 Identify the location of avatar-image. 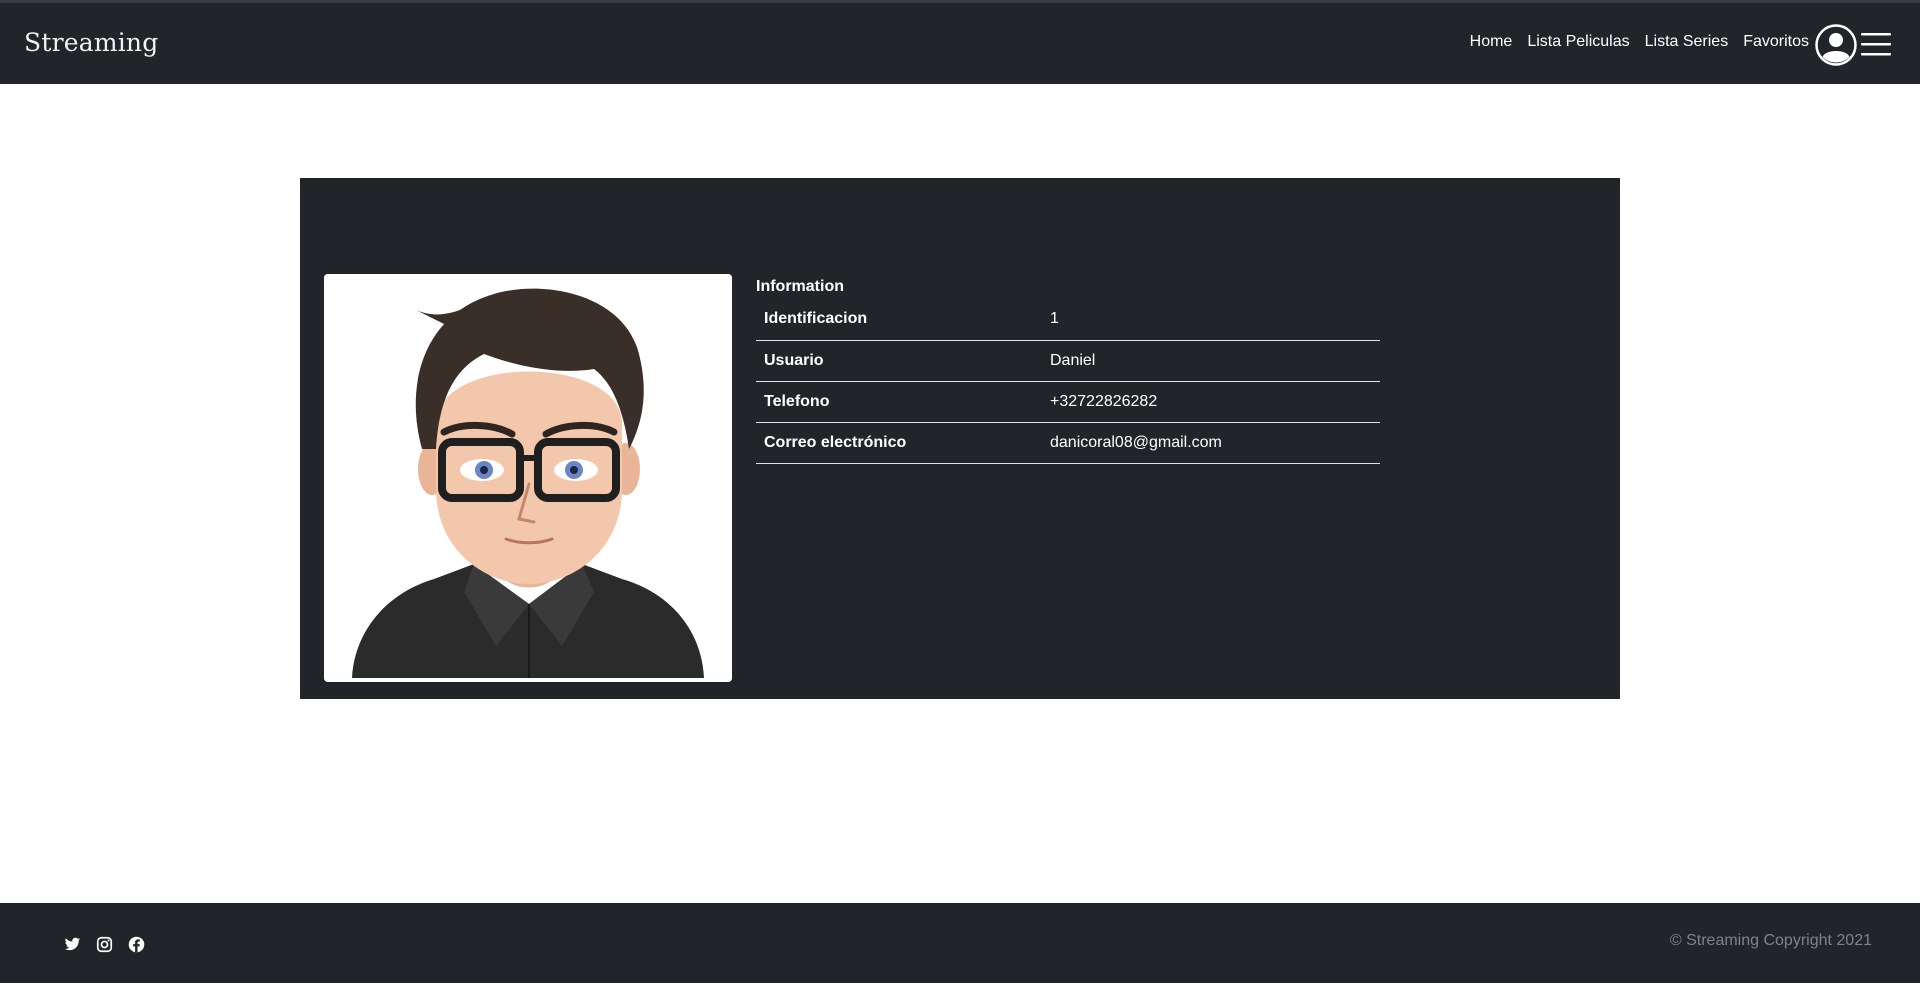
(528, 478).